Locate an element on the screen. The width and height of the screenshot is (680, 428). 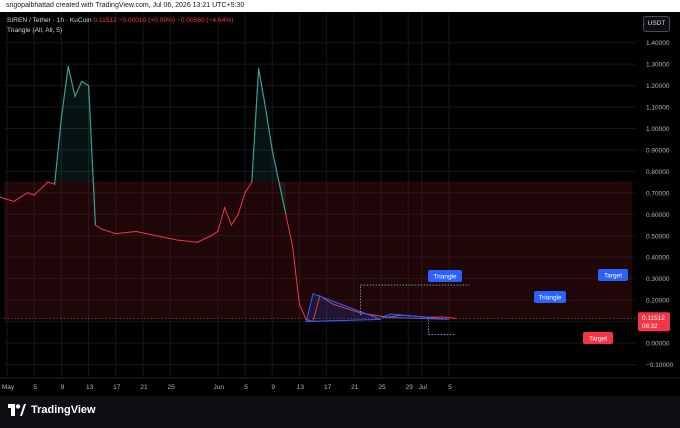
indicator-name: Triangle (All, All, 5) is located at coordinates (120, 31).